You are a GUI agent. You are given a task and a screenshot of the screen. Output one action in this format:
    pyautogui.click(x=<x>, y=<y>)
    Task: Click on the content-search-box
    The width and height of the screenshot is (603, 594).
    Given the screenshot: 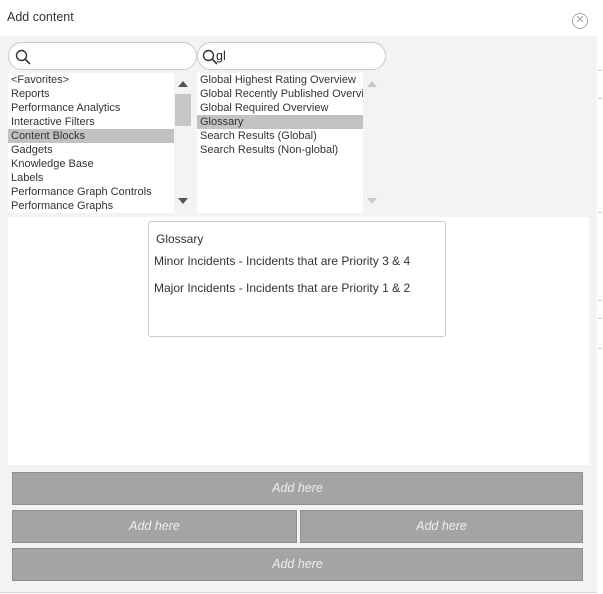 What is the action you would take?
    pyautogui.click(x=291, y=56)
    